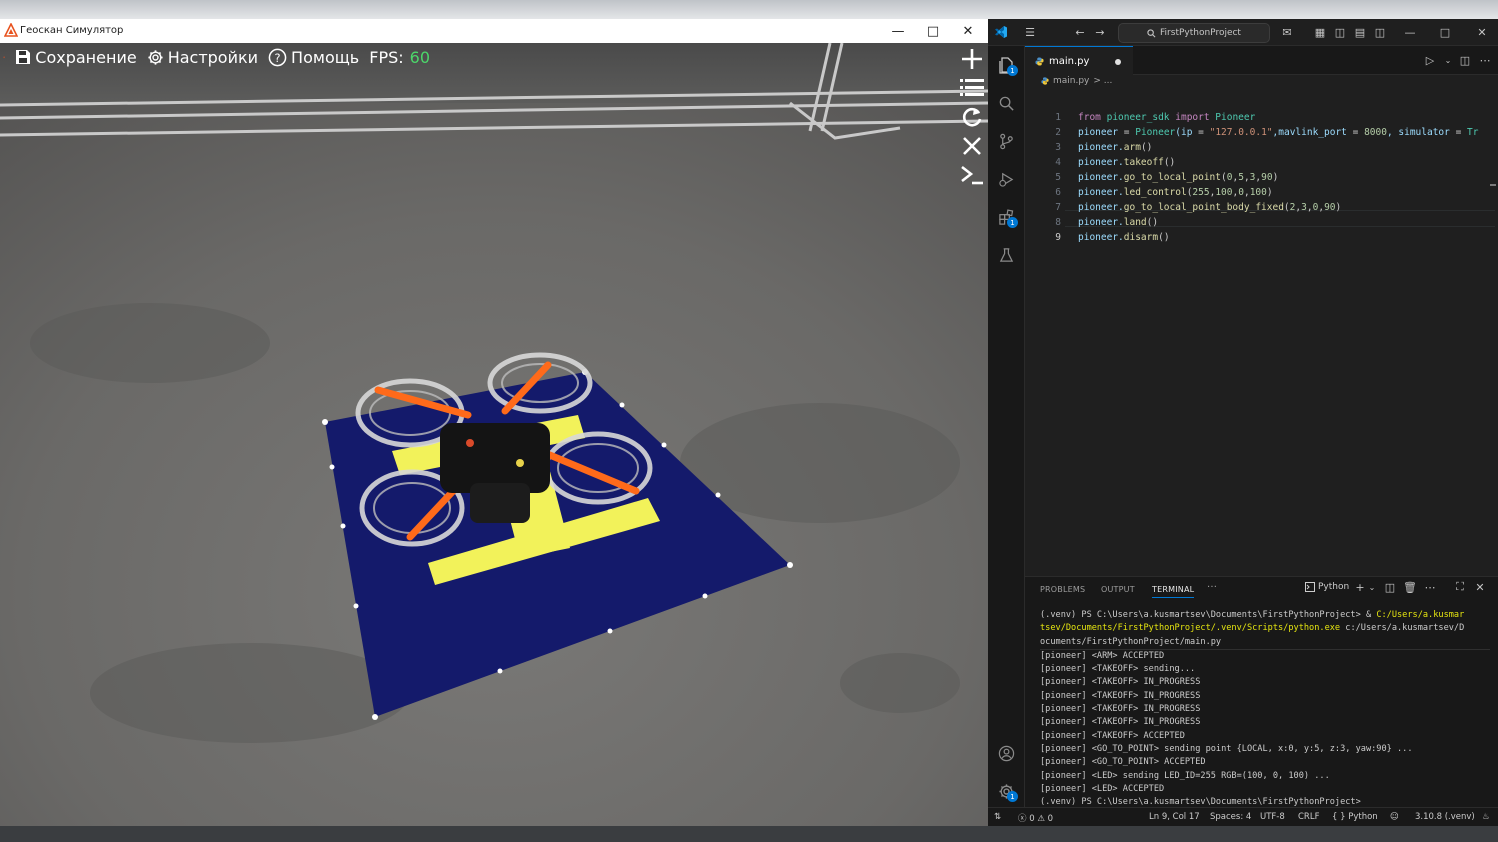 The width and height of the screenshot is (1498, 842). I want to click on run-debug-icon, so click(1005, 179).